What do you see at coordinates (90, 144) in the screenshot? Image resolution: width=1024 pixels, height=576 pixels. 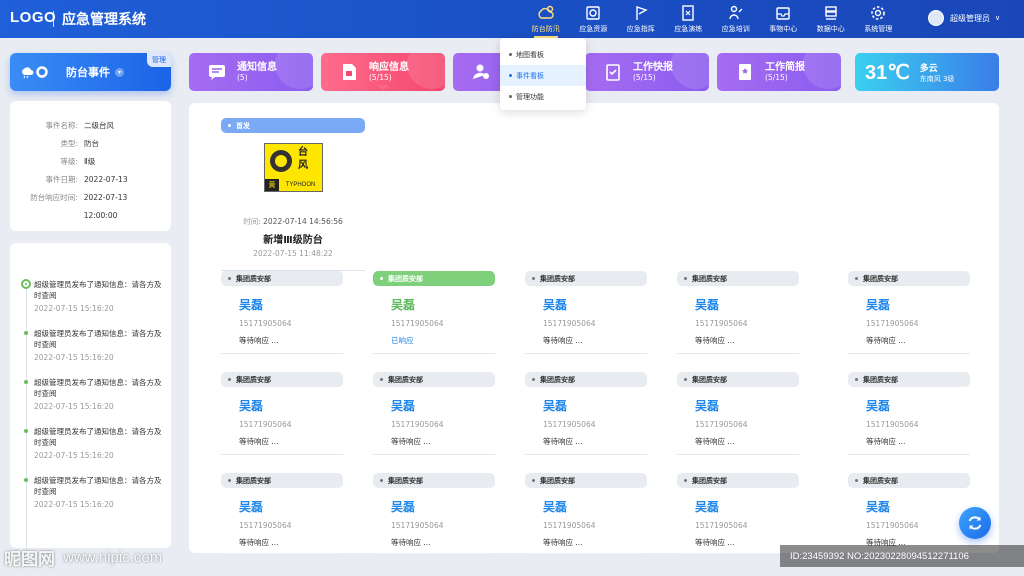 I see `info-row: 类型: 防台` at bounding box center [90, 144].